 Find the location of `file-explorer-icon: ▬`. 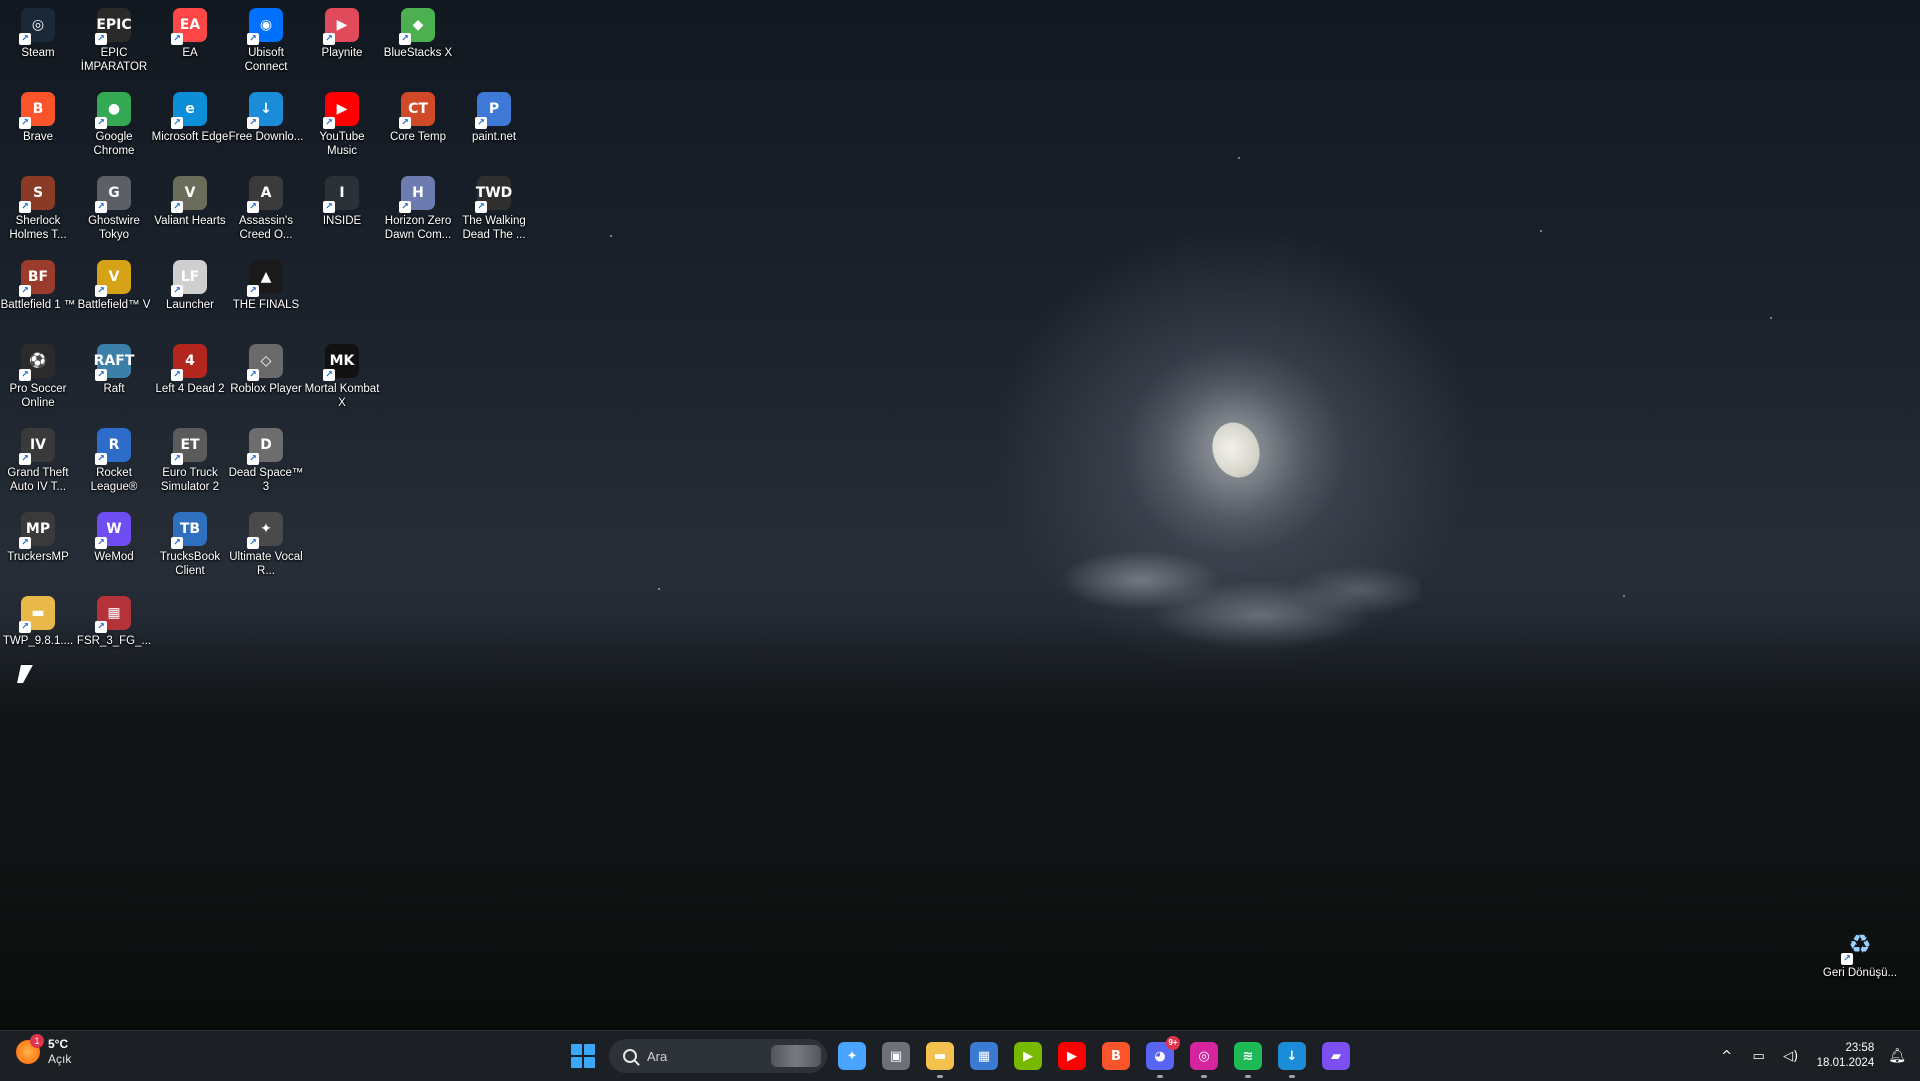

file-explorer-icon: ▬ is located at coordinates (940, 1056).